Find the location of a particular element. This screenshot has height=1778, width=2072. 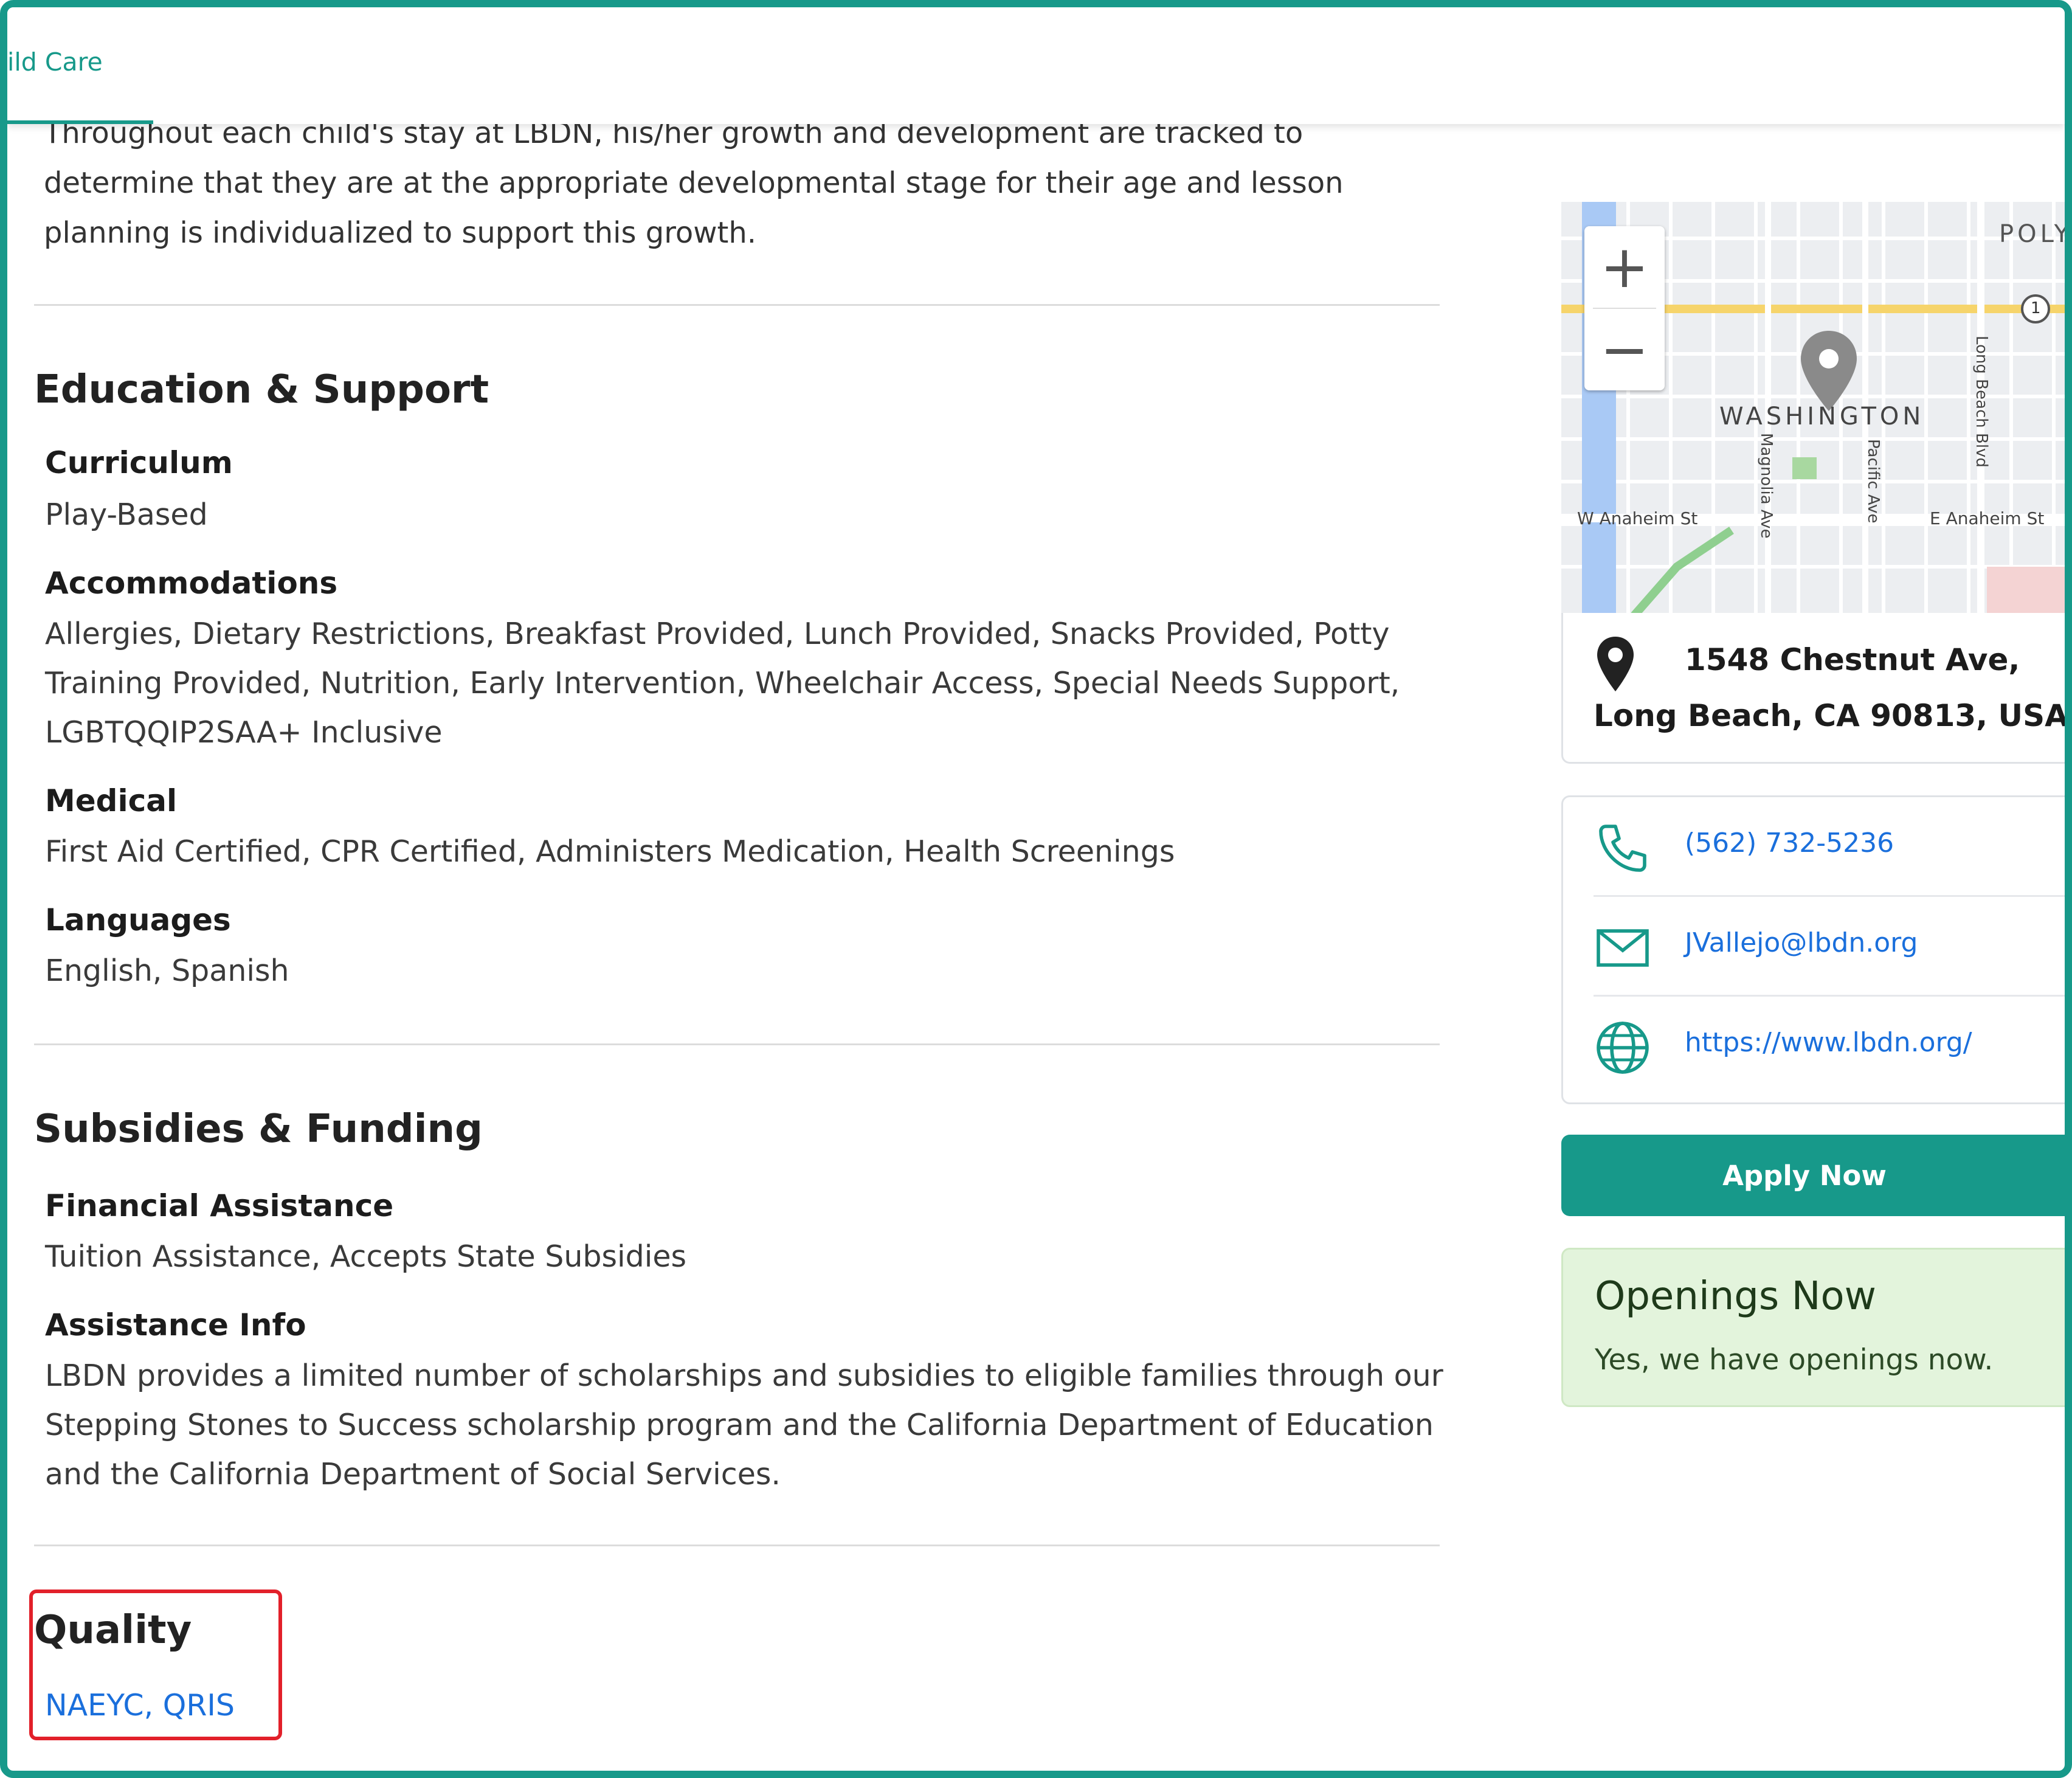

education-heading: Education & Support is located at coordinates (261, 389).